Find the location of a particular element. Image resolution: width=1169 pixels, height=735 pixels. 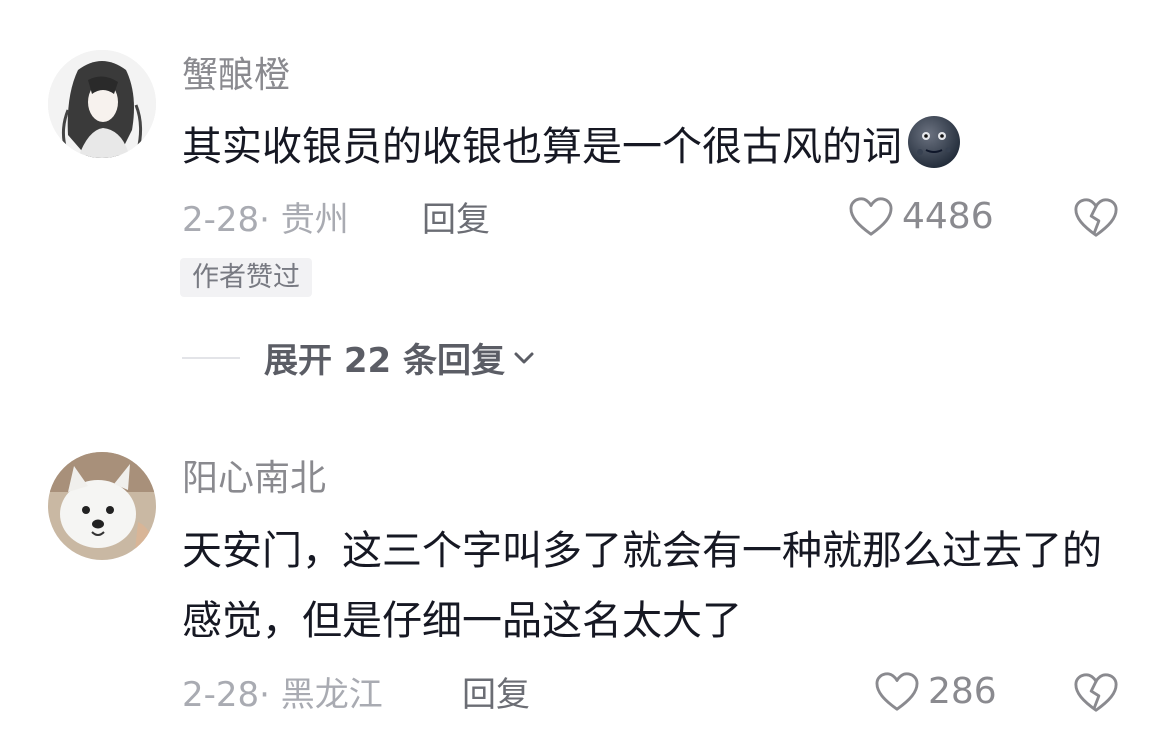

like-count: 4486 is located at coordinates (948, 216).